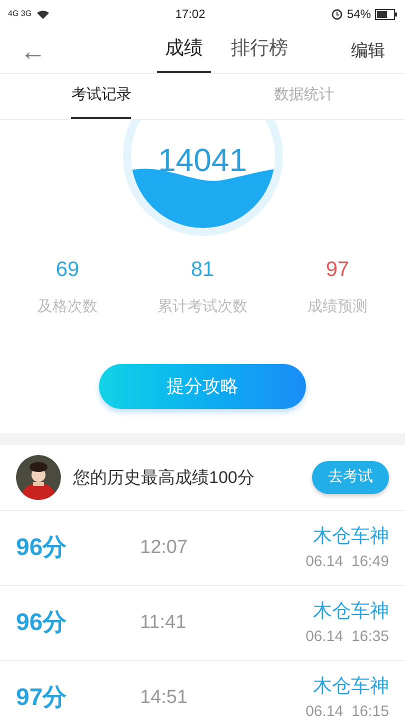 This screenshot has height=720, width=405. I want to click on best-score-text: 您的历史最高成绩100分, so click(164, 477).